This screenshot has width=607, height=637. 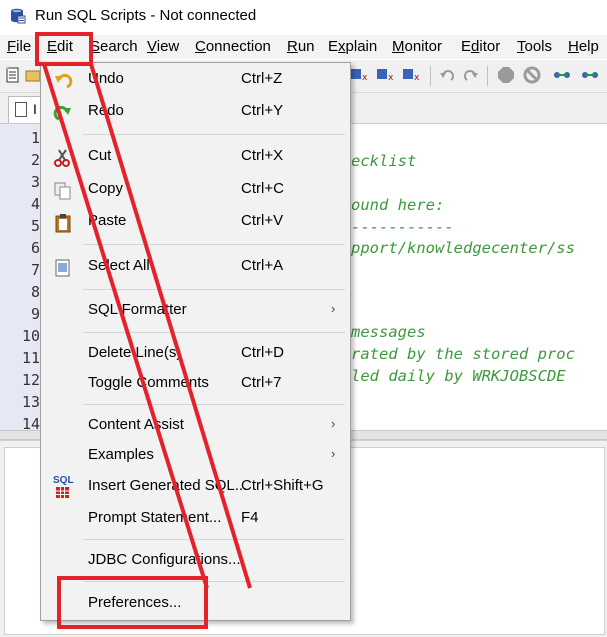 What do you see at coordinates (463, 248) in the screenshot?
I see `code-line: pport/knowledgecenter/ss` at bounding box center [463, 248].